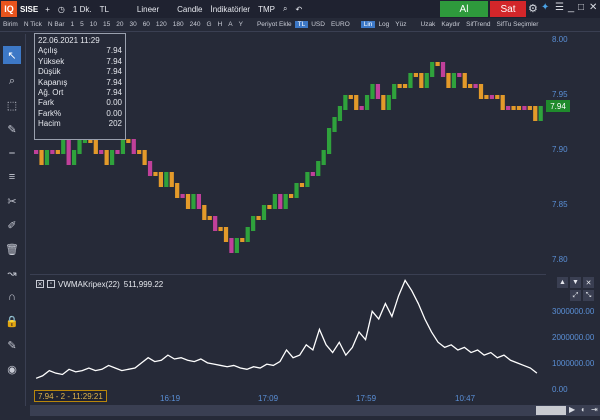 This screenshot has height=420, width=600. Describe the element at coordinates (12, 201) in the screenshot. I see `pattern-tool-icon: ✂` at that location.